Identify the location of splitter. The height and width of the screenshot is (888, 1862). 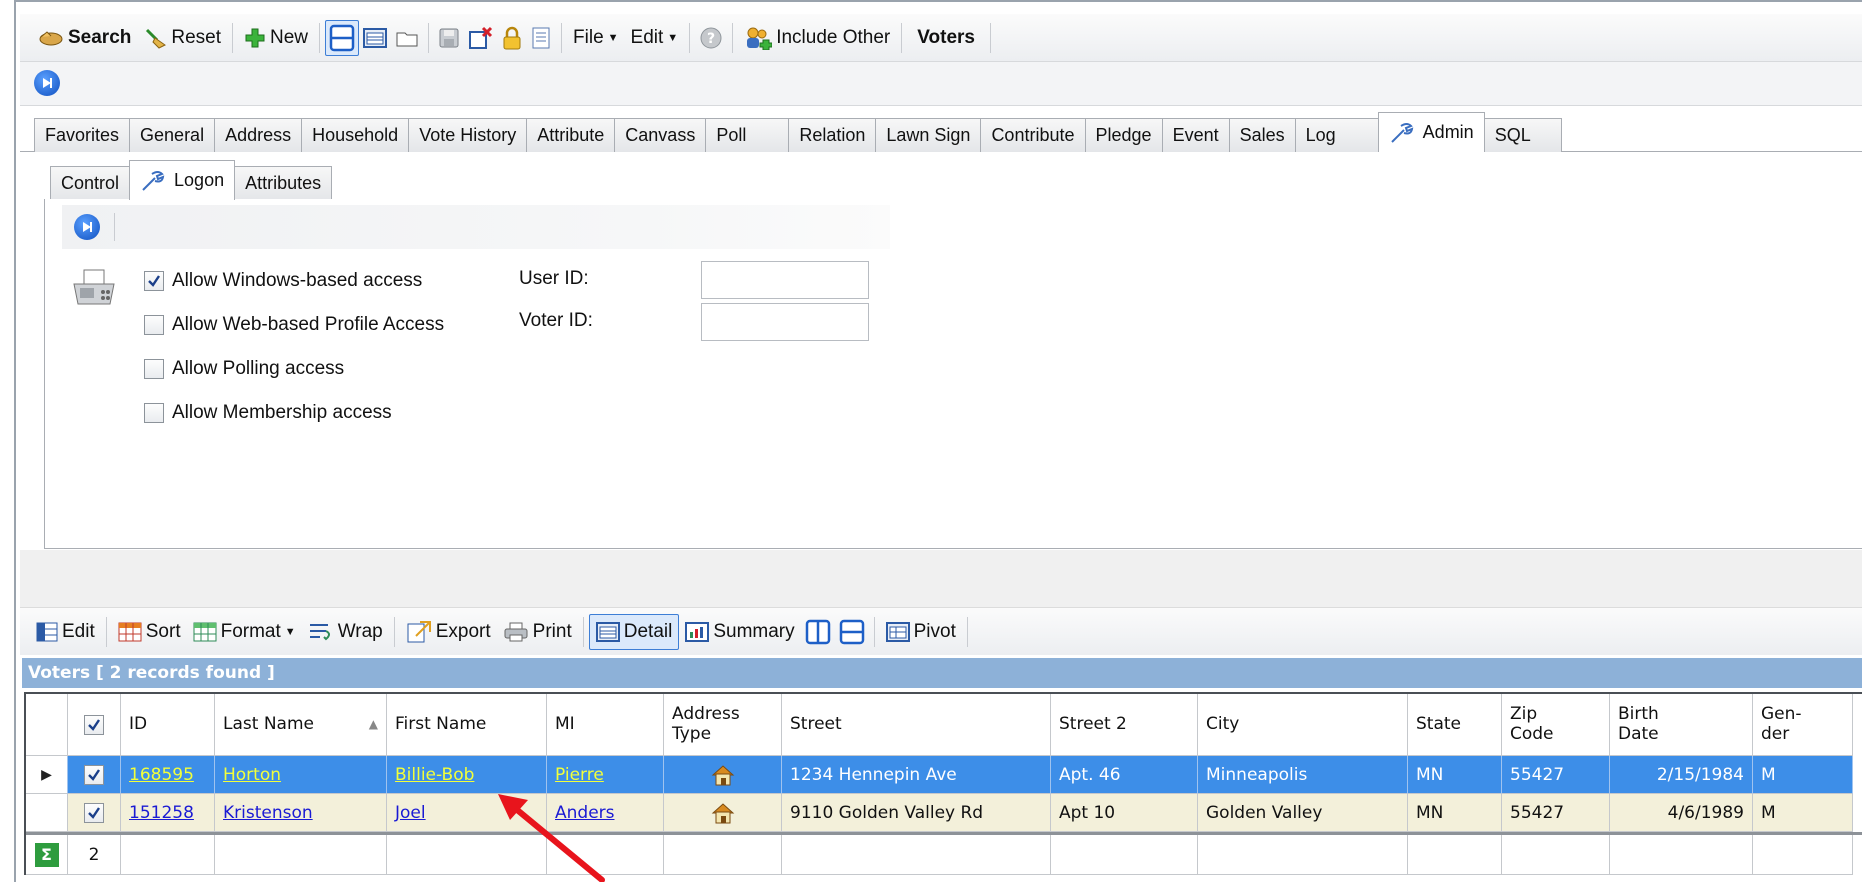
(941, 580).